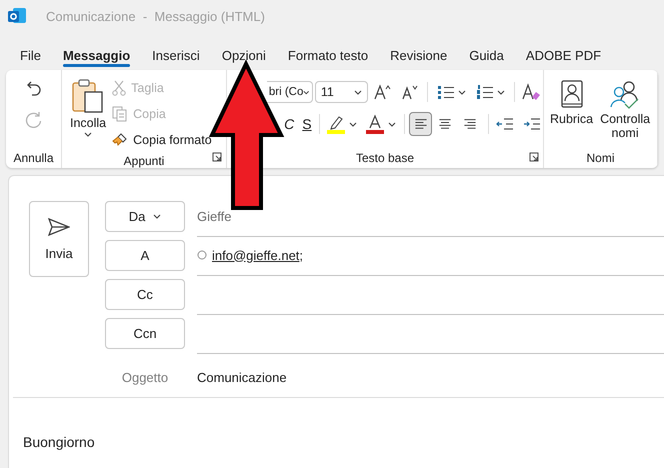  What do you see at coordinates (30, 55) in the screenshot?
I see `ribbon-tab: File` at bounding box center [30, 55].